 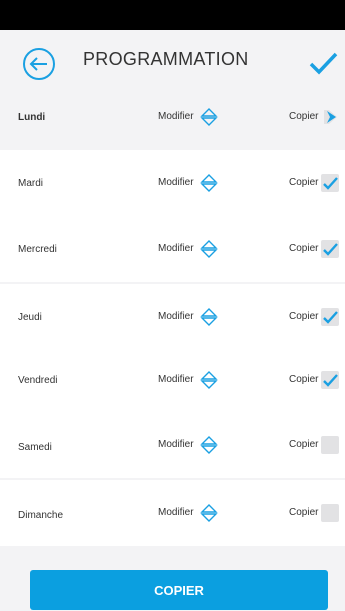 I want to click on day-label: Jeudi, so click(x=30, y=317).